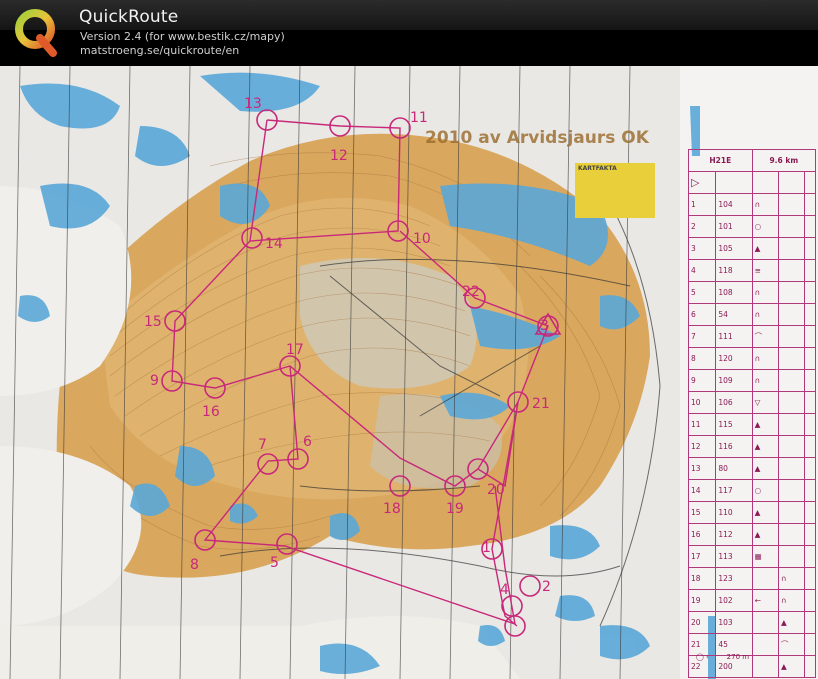  Describe the element at coordinates (751, 446) in the screenshot. I see `desc-row: 12 116 ▲` at that location.